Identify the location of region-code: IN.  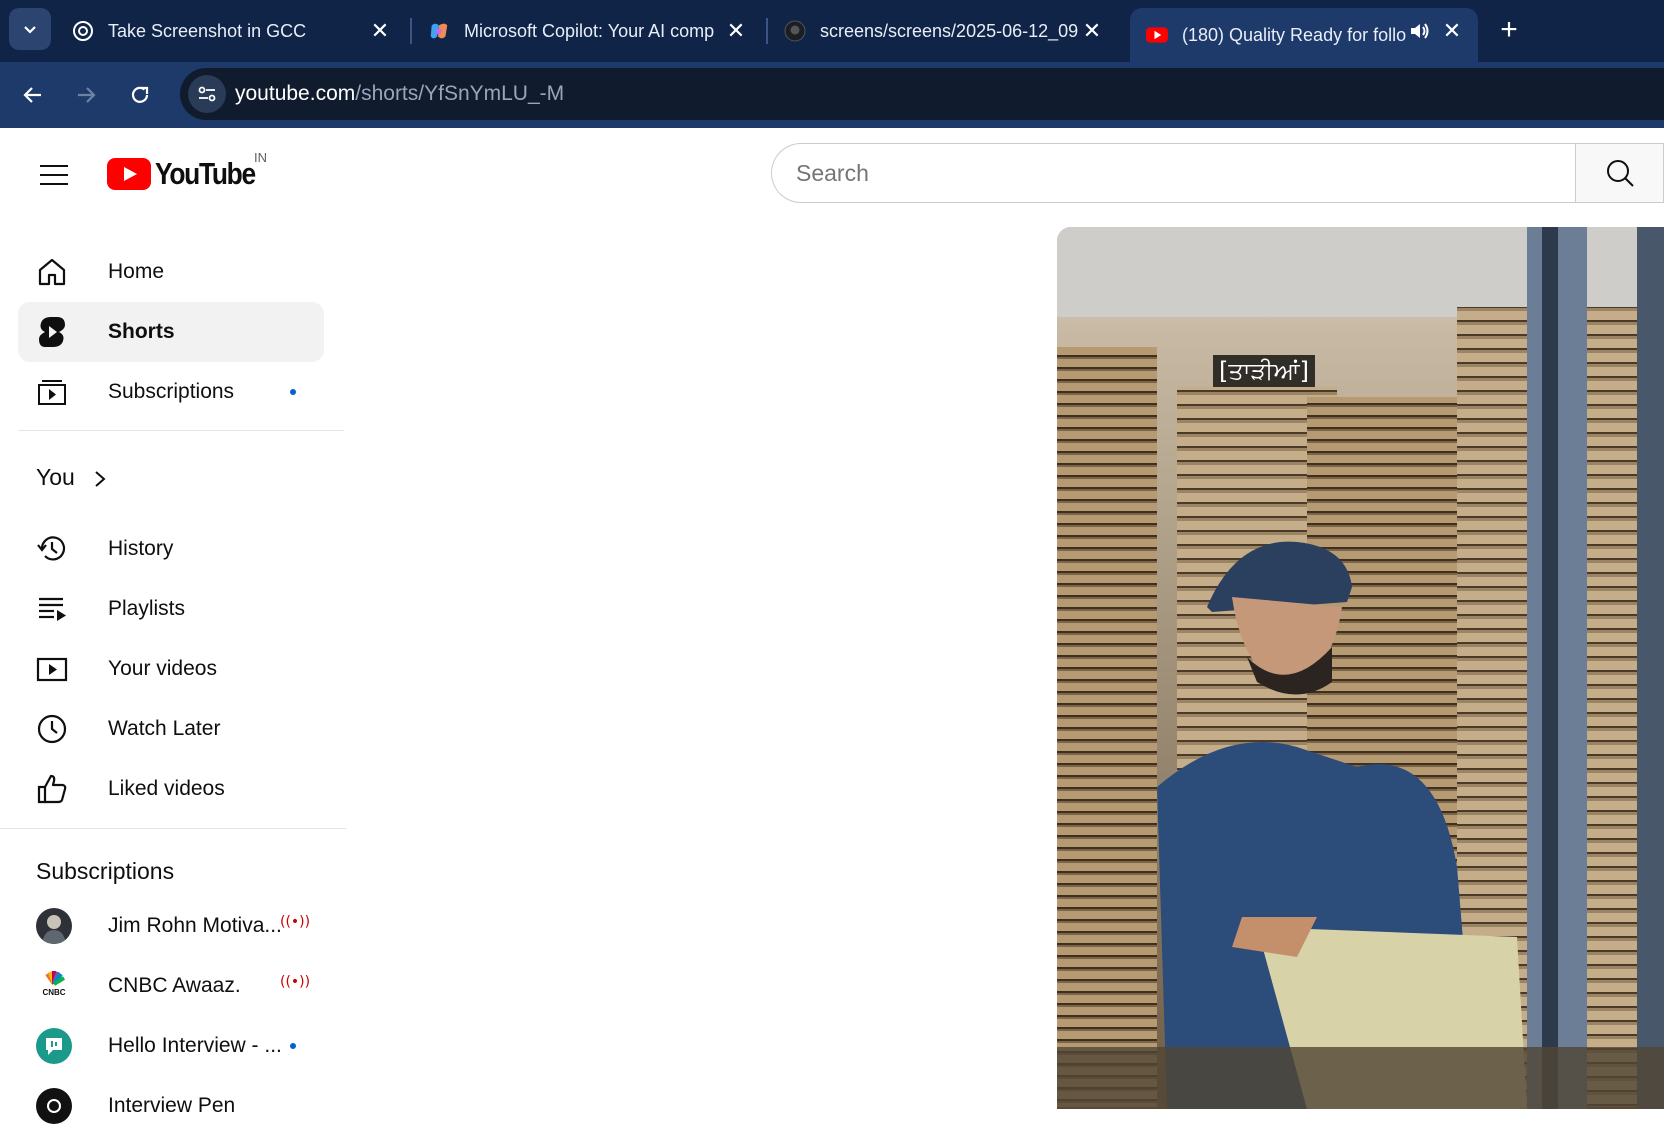
(260, 157).